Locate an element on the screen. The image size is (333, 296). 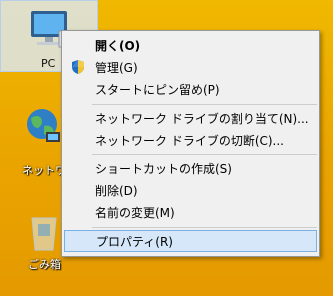
menu-item-manage: 管理(G) is located at coordinates (190, 67).